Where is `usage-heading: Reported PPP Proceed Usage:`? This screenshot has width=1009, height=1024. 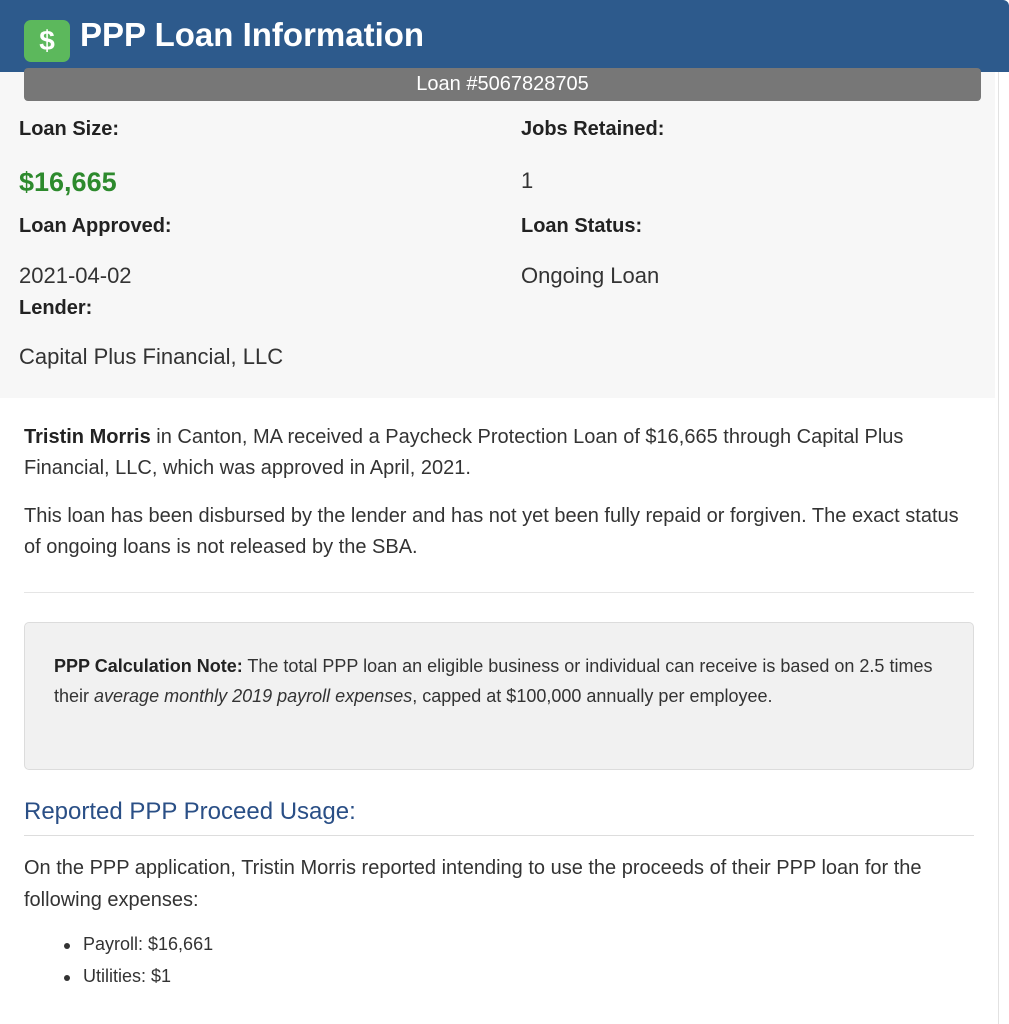 usage-heading: Reported PPP Proceed Usage: is located at coordinates (190, 811).